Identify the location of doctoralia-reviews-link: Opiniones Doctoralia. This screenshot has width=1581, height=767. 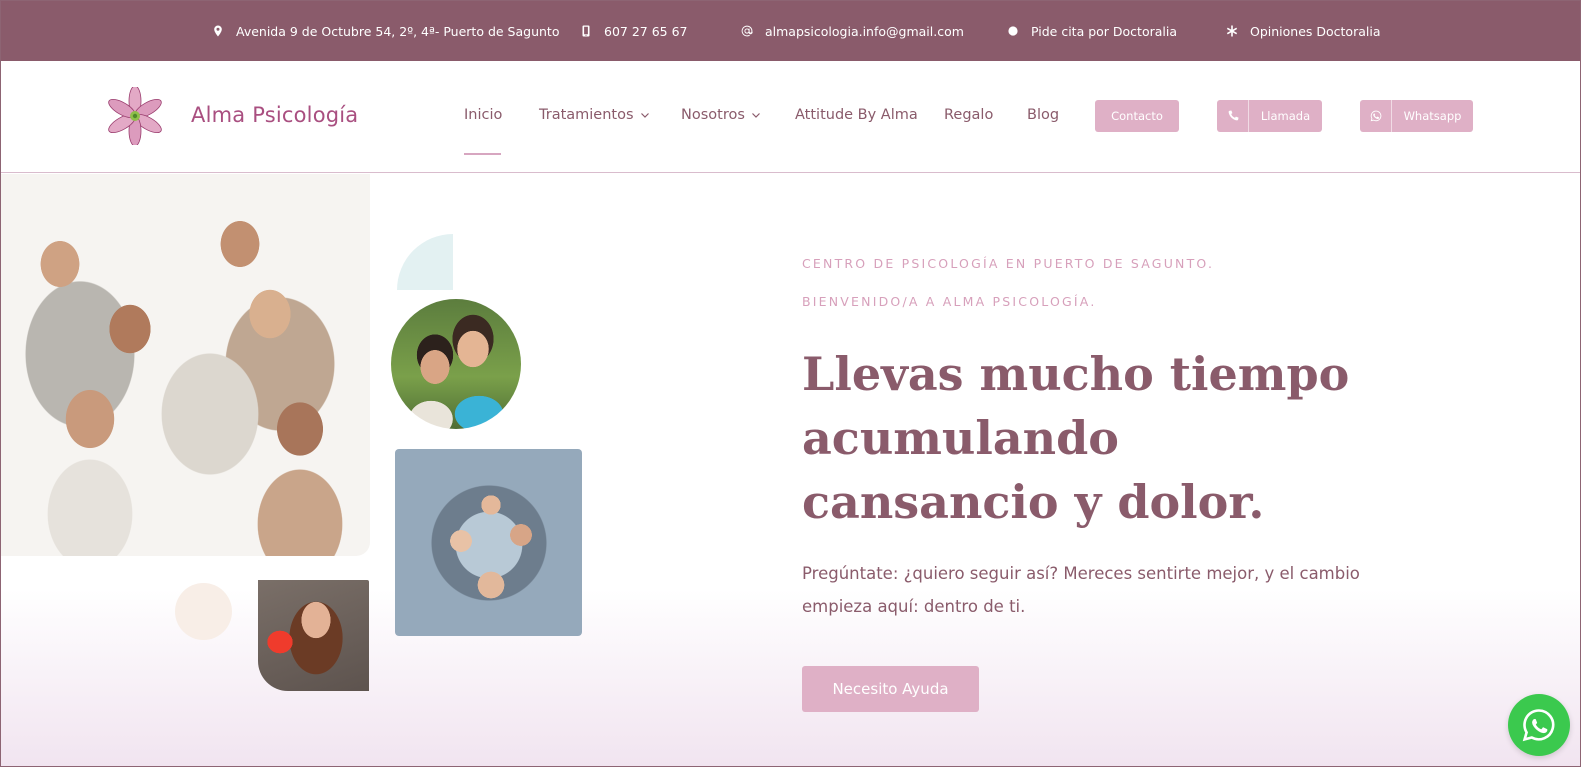
(1303, 31).